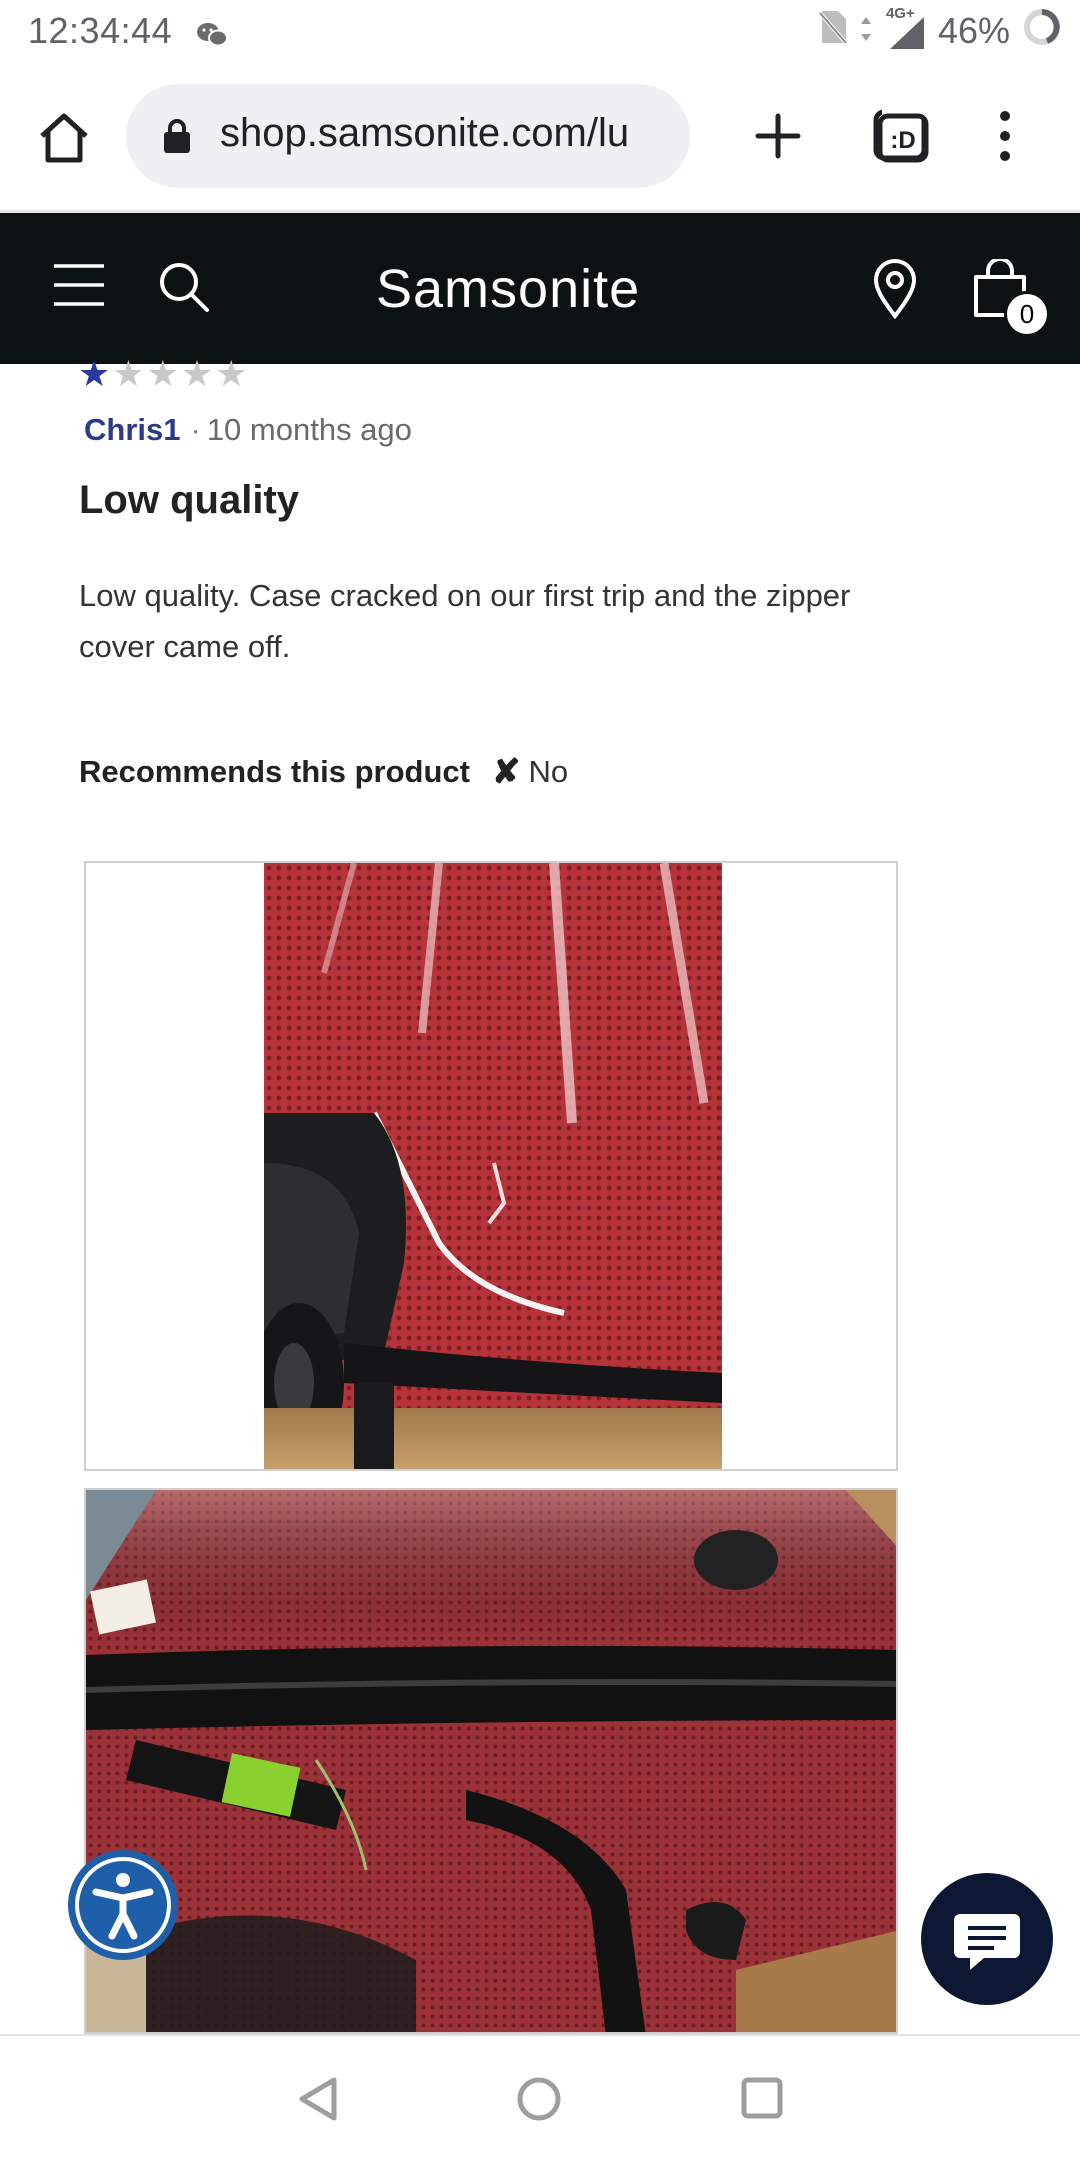  What do you see at coordinates (1042, 31) in the screenshot?
I see `battery-ring-icon` at bounding box center [1042, 31].